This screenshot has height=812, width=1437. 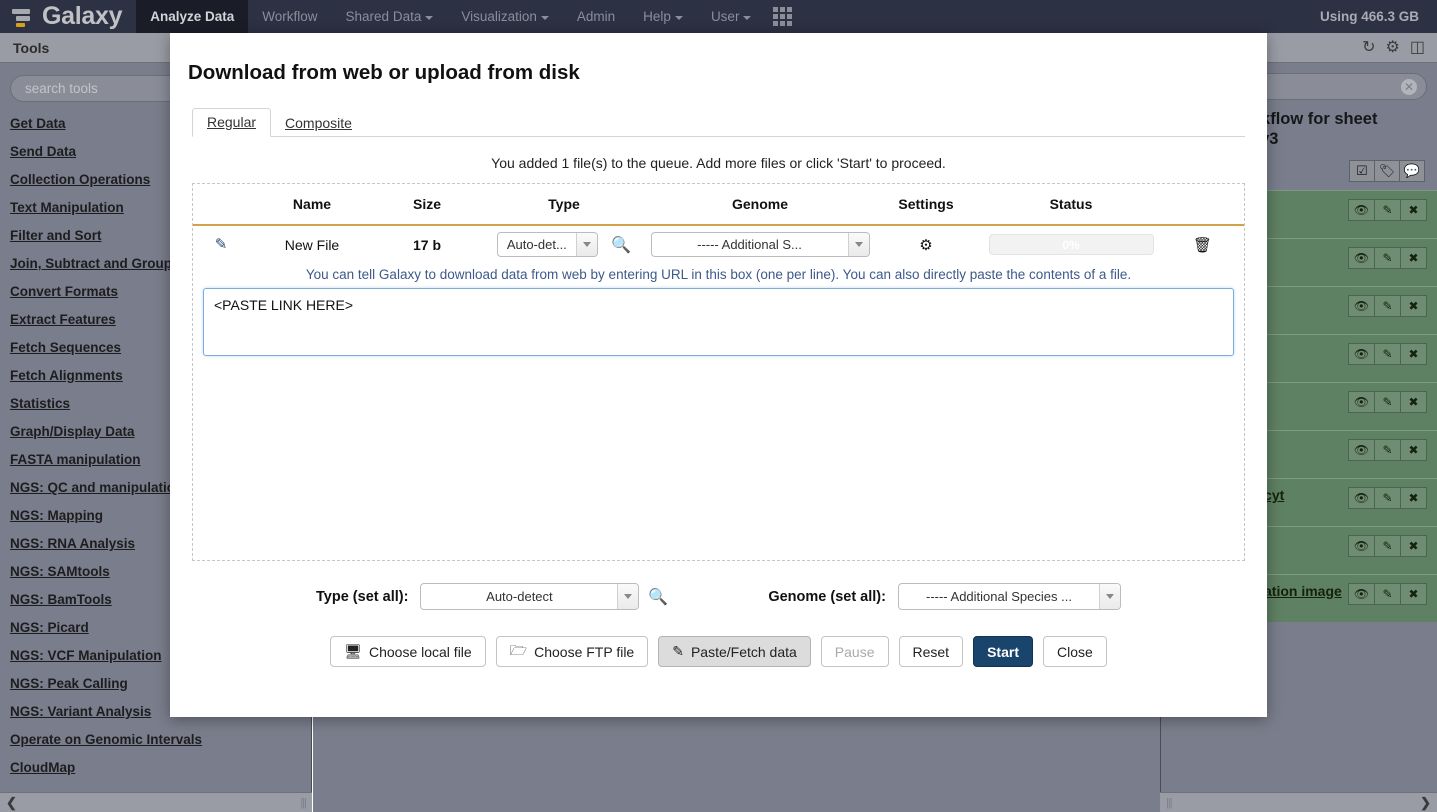 What do you see at coordinates (160, 740) in the screenshot?
I see `tool-section-operate-genomic-intervals: Operate on Genomic Intervals` at bounding box center [160, 740].